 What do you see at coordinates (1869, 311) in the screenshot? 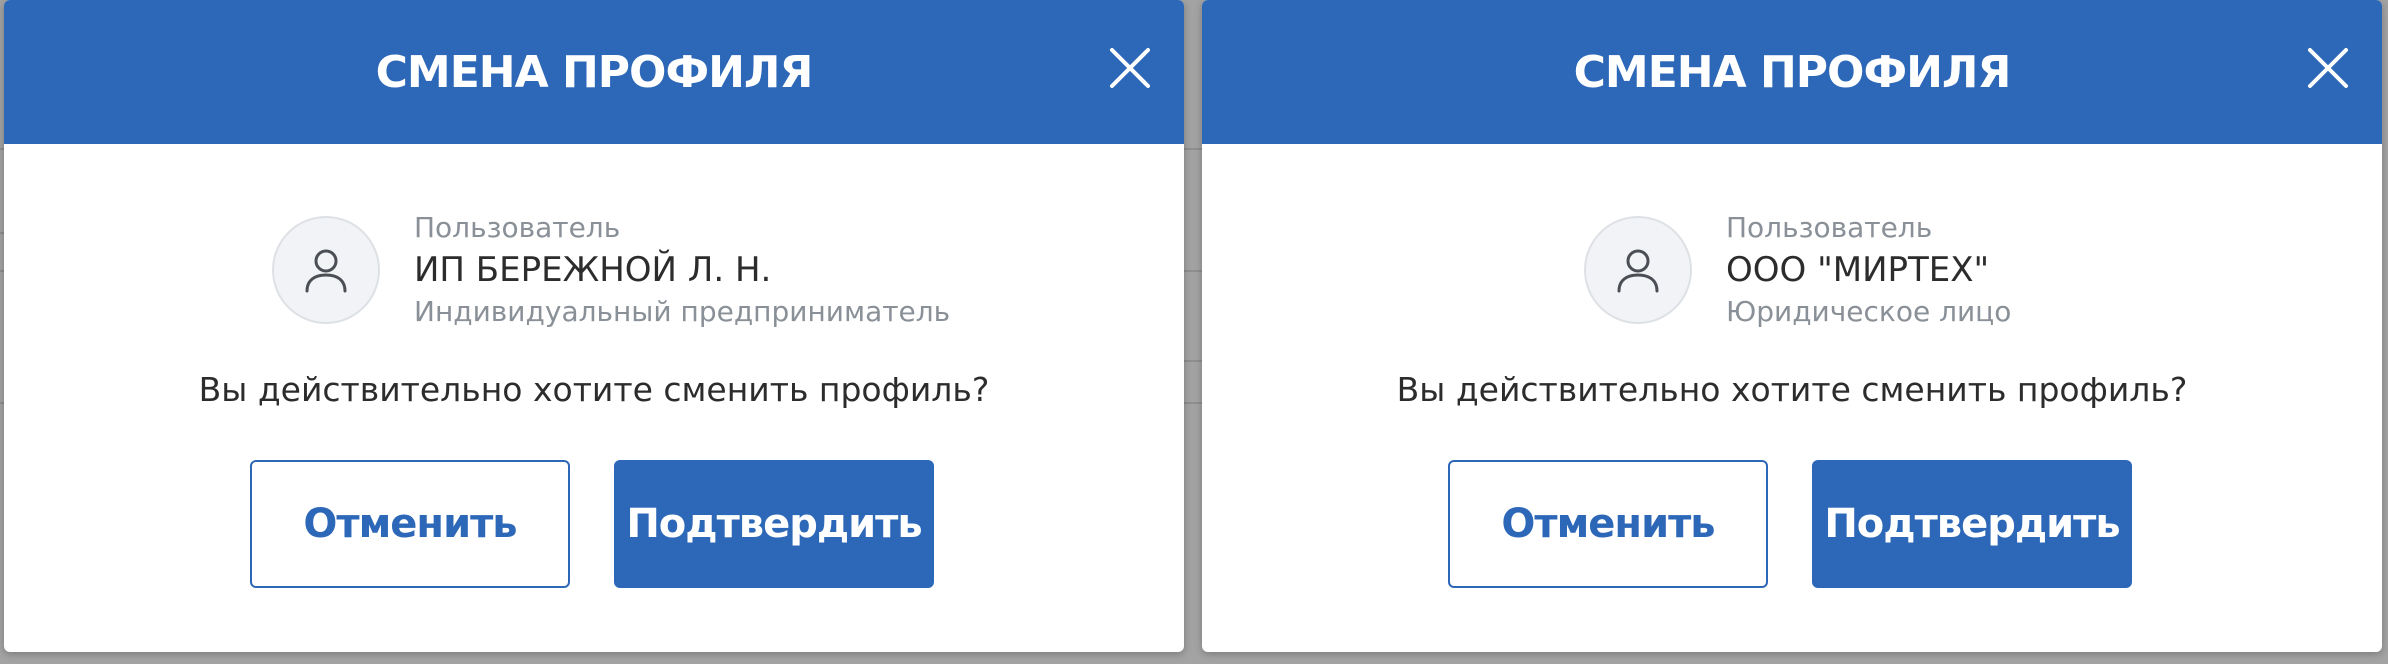
I see `profile-type: Юридическое лицо` at bounding box center [1869, 311].